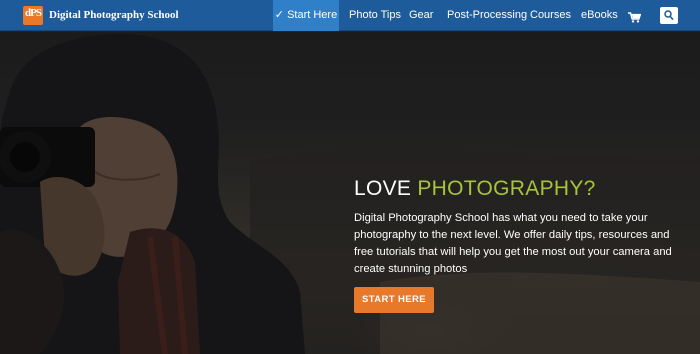  What do you see at coordinates (33, 13) in the screenshot?
I see `logo-mark: dPS` at bounding box center [33, 13].